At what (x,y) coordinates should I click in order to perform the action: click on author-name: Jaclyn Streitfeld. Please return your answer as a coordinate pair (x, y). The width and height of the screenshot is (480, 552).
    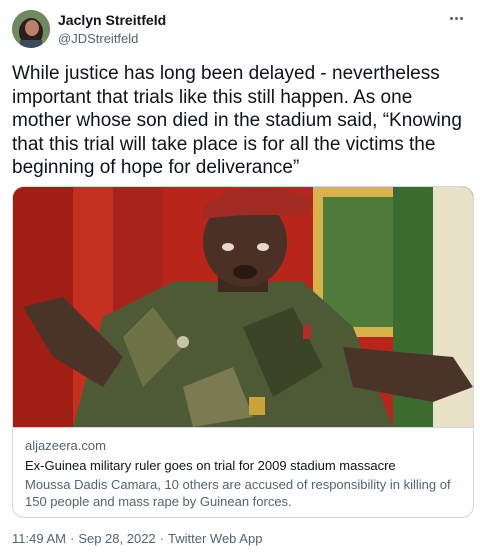
    Looking at the image, I should click on (112, 20).